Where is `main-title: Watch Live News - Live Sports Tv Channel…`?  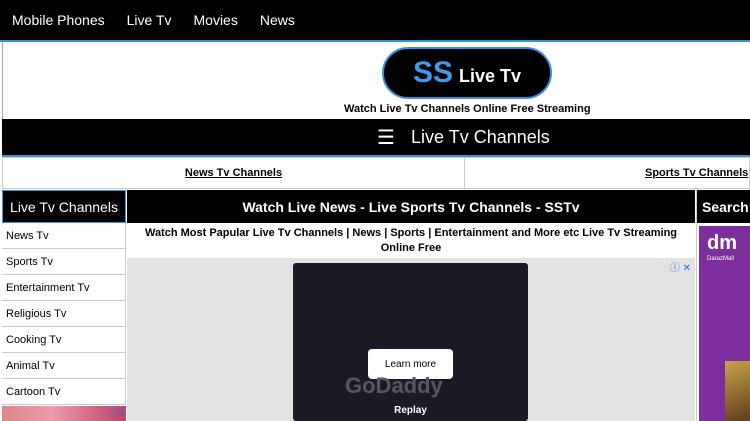 main-title: Watch Live News - Live Sports Tv Channel… is located at coordinates (411, 206).